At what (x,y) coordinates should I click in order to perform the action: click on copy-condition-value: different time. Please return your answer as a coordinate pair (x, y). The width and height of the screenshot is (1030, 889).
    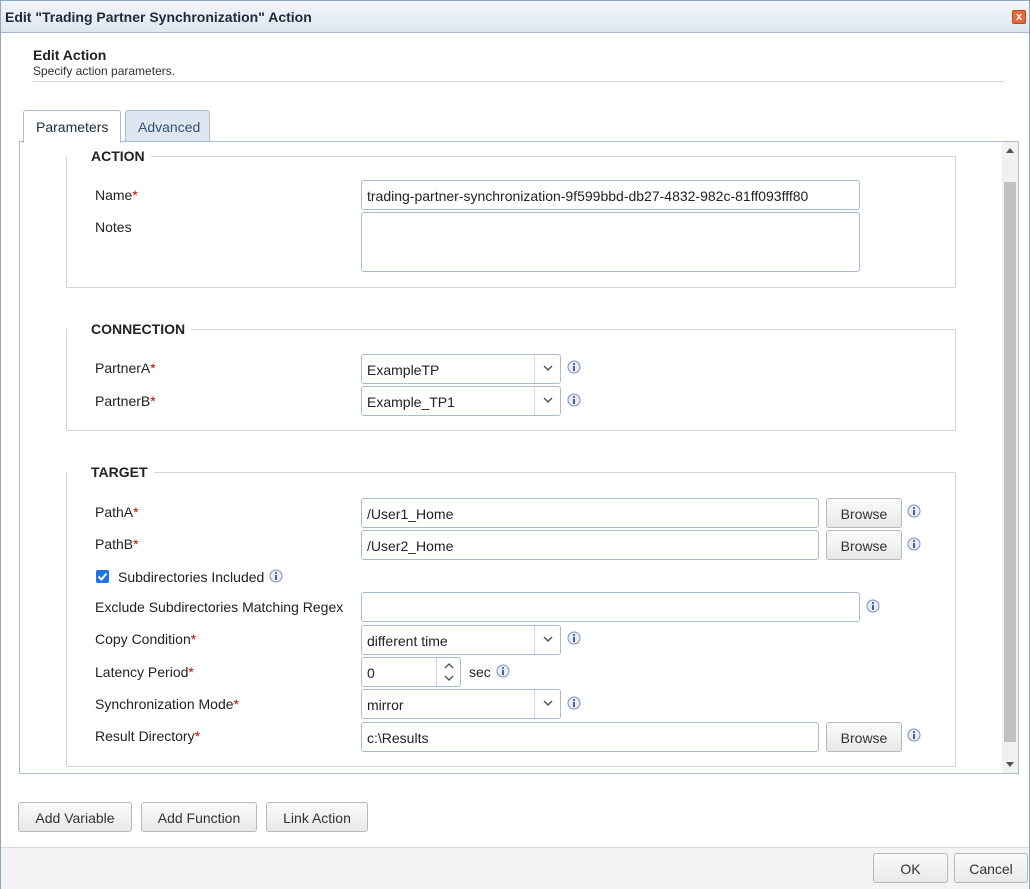
    Looking at the image, I should click on (407, 641).